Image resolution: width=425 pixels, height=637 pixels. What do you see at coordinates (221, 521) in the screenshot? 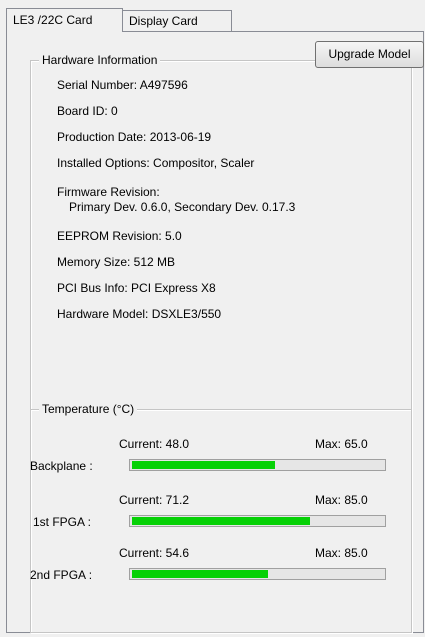
I see `fpga1-temperature-fill` at bounding box center [221, 521].